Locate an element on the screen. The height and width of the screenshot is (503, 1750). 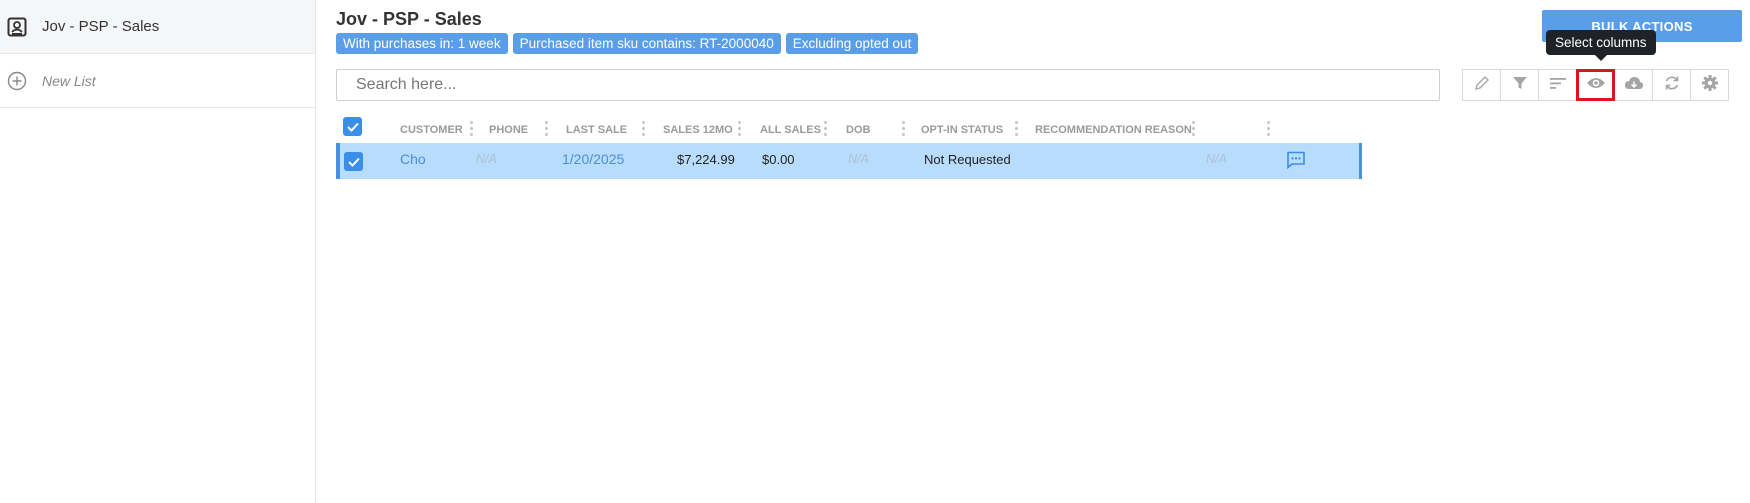
settings-button is located at coordinates (1709, 85).